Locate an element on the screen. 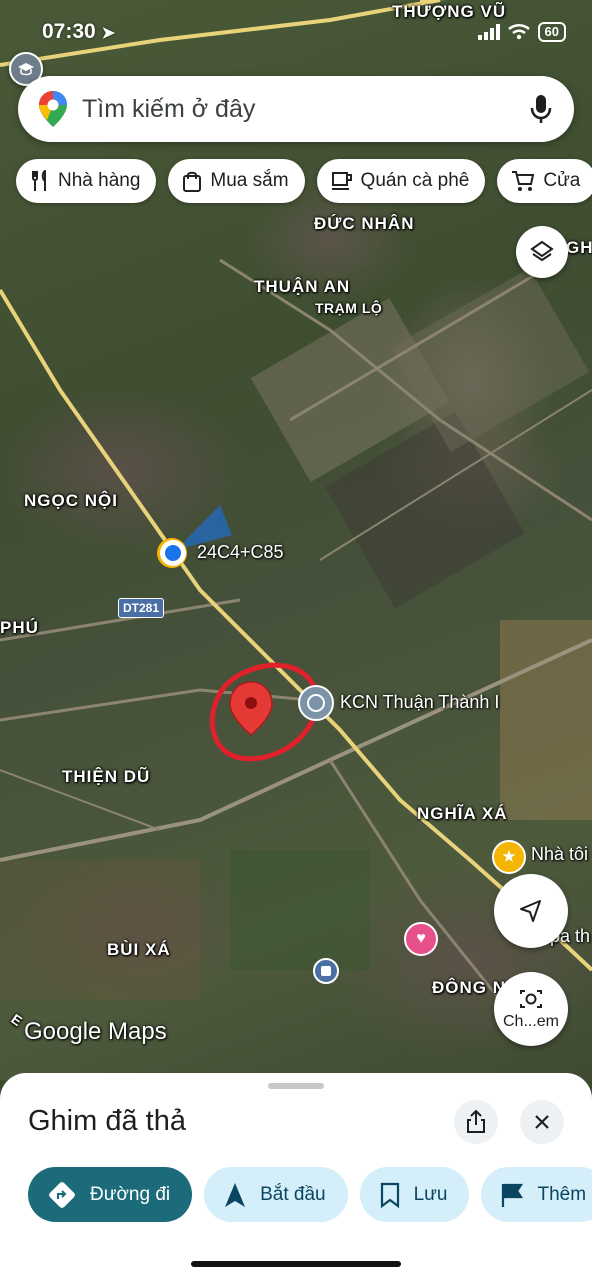 Image resolution: width=592 pixels, height=1280 pixels. close-button is located at coordinates (542, 1122).